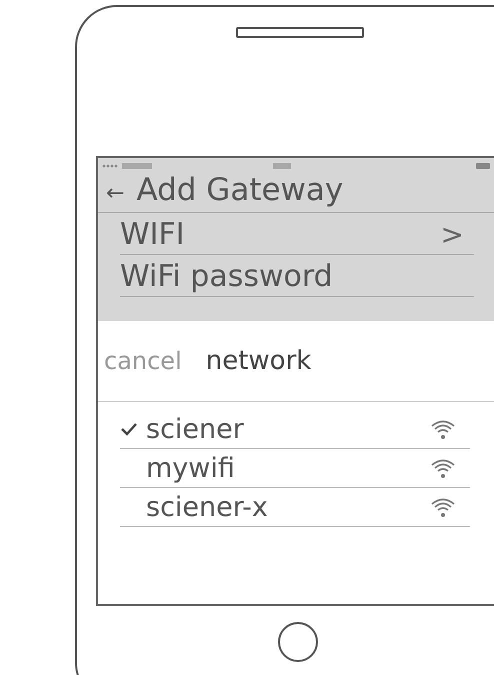  I want to click on cancel-button: cancel, so click(143, 361).